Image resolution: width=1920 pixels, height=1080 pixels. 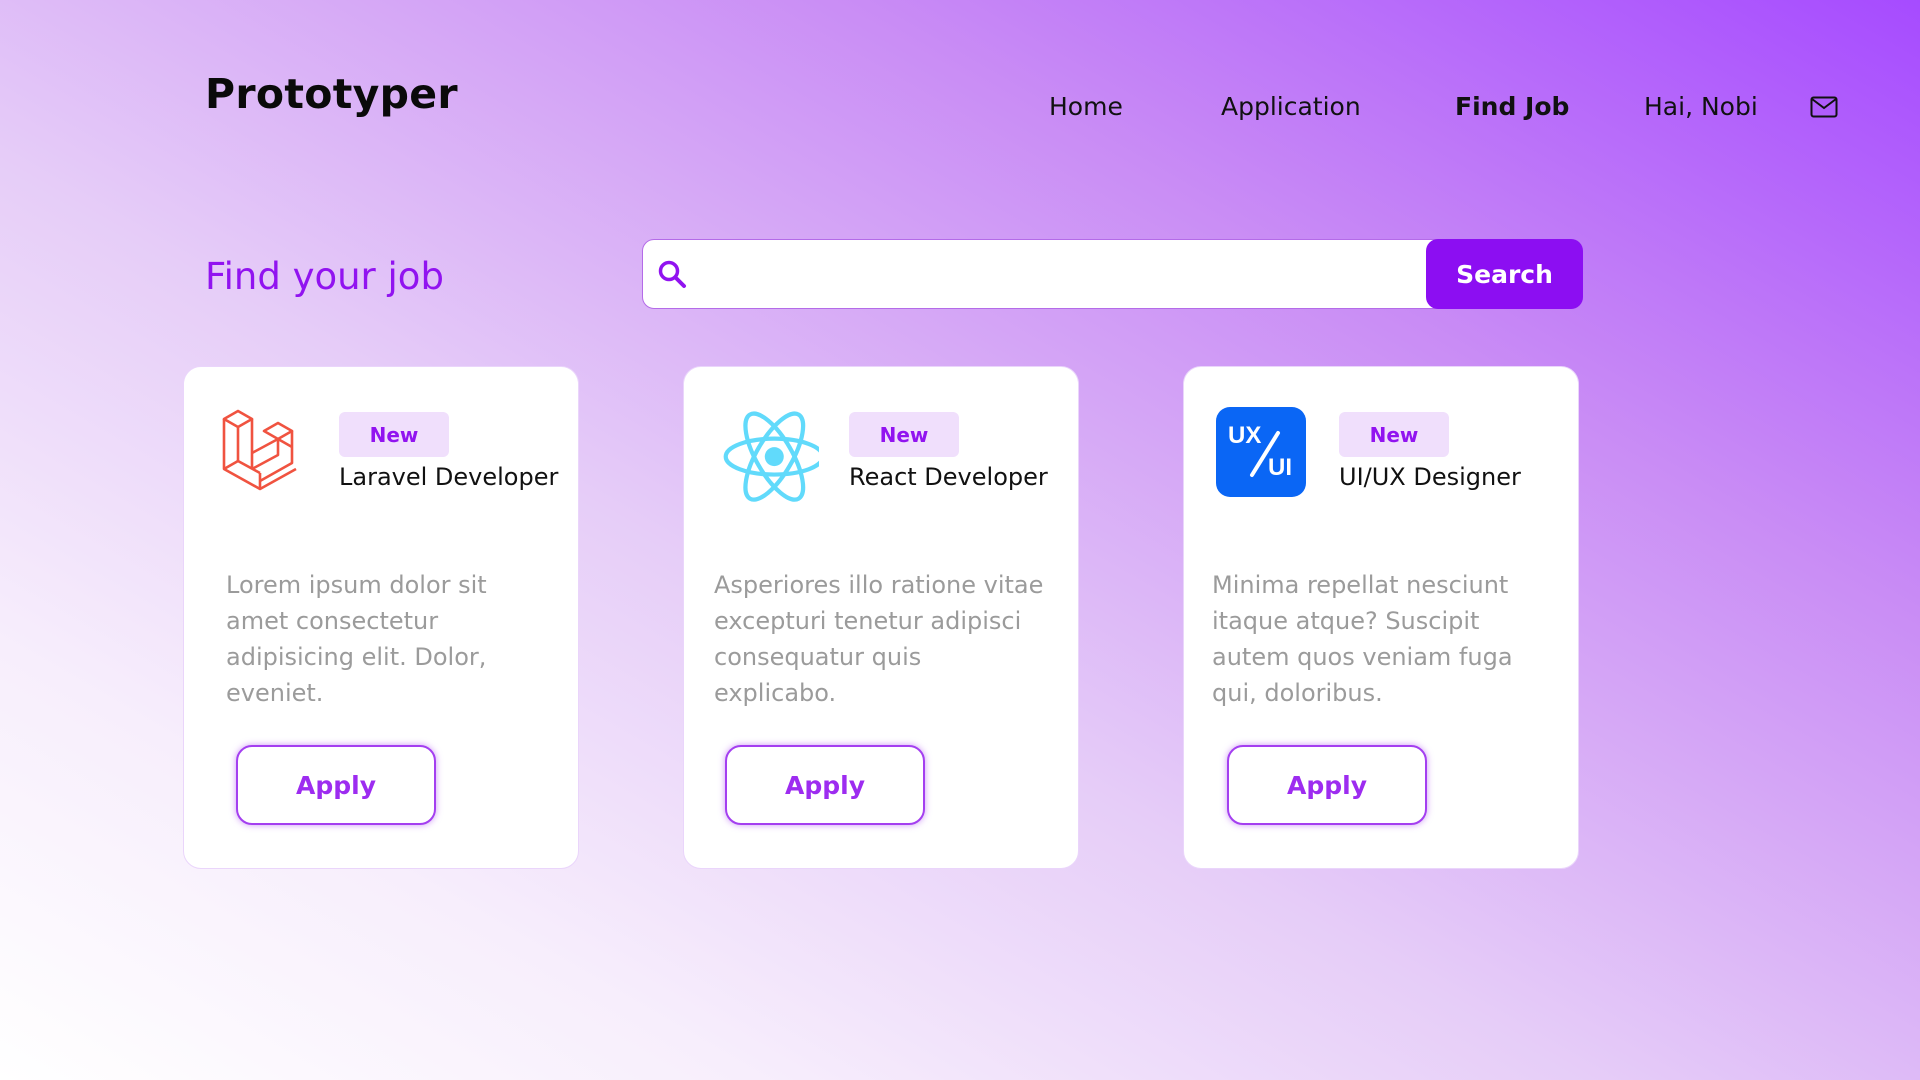 What do you see at coordinates (771, 456) in the screenshot?
I see `react-logo` at bounding box center [771, 456].